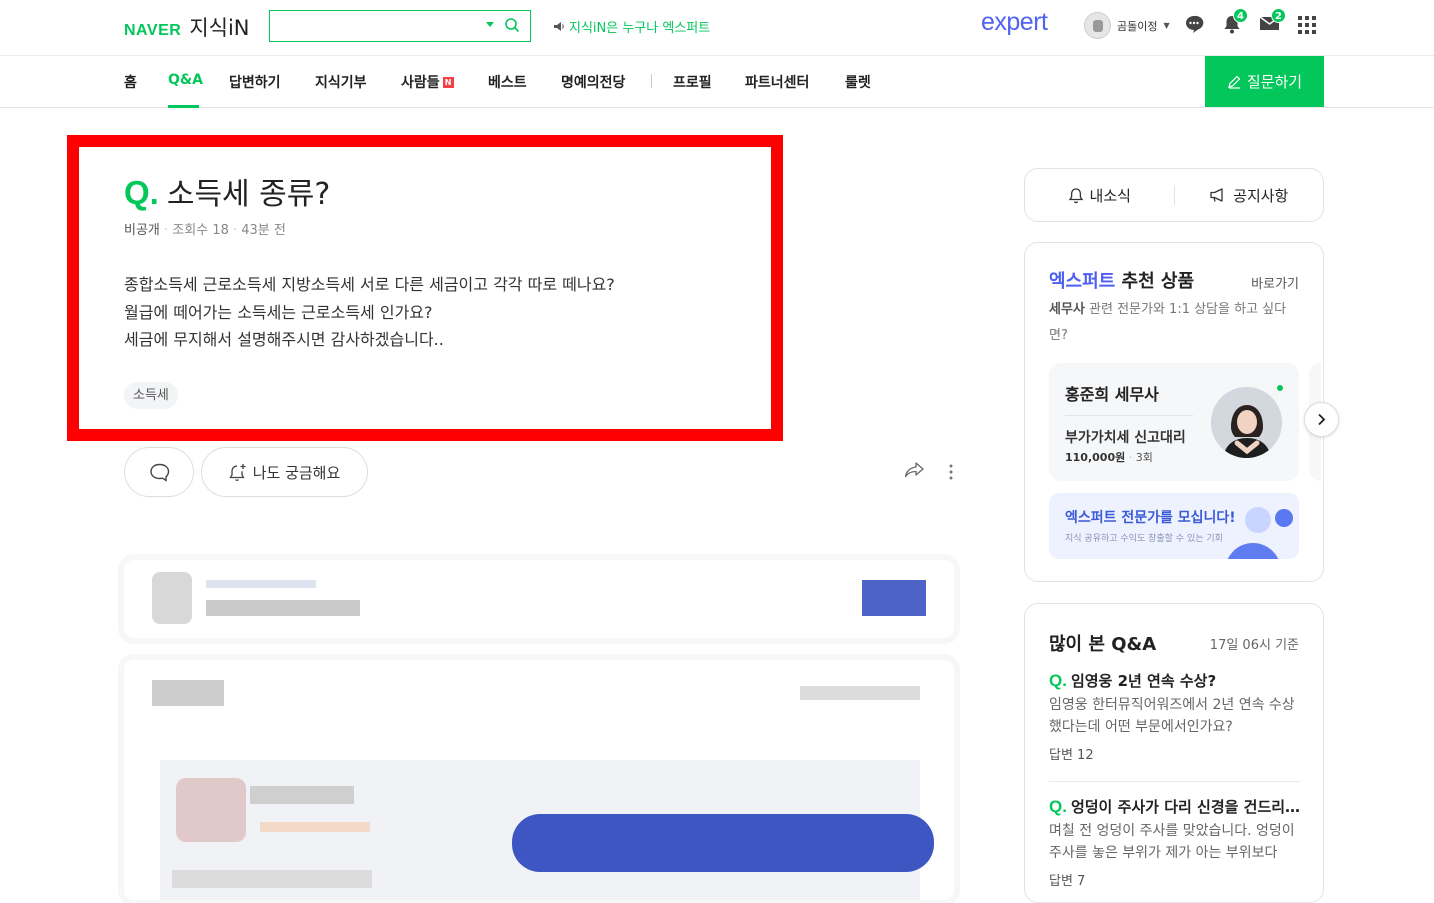  Describe the element at coordinates (255, 82) in the screenshot. I see `nav-answer: 답변하기` at that location.